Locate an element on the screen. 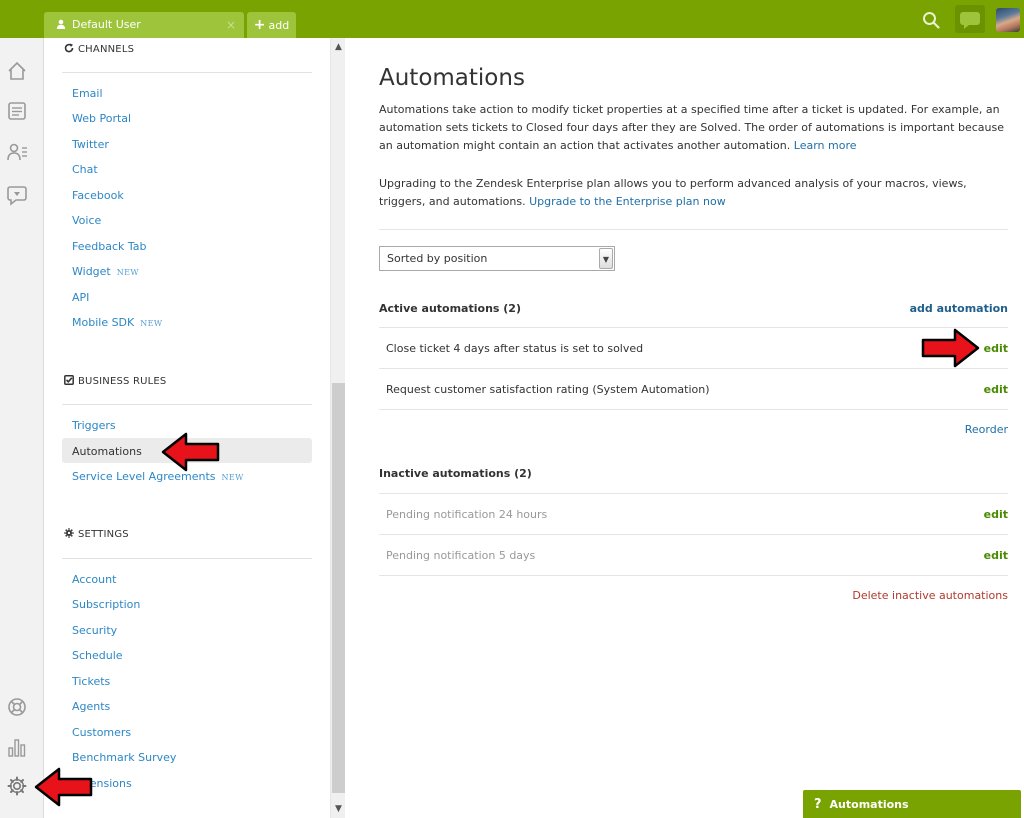 The width and height of the screenshot is (1024, 818). sidebar-item-label: Automations is located at coordinates (107, 451).